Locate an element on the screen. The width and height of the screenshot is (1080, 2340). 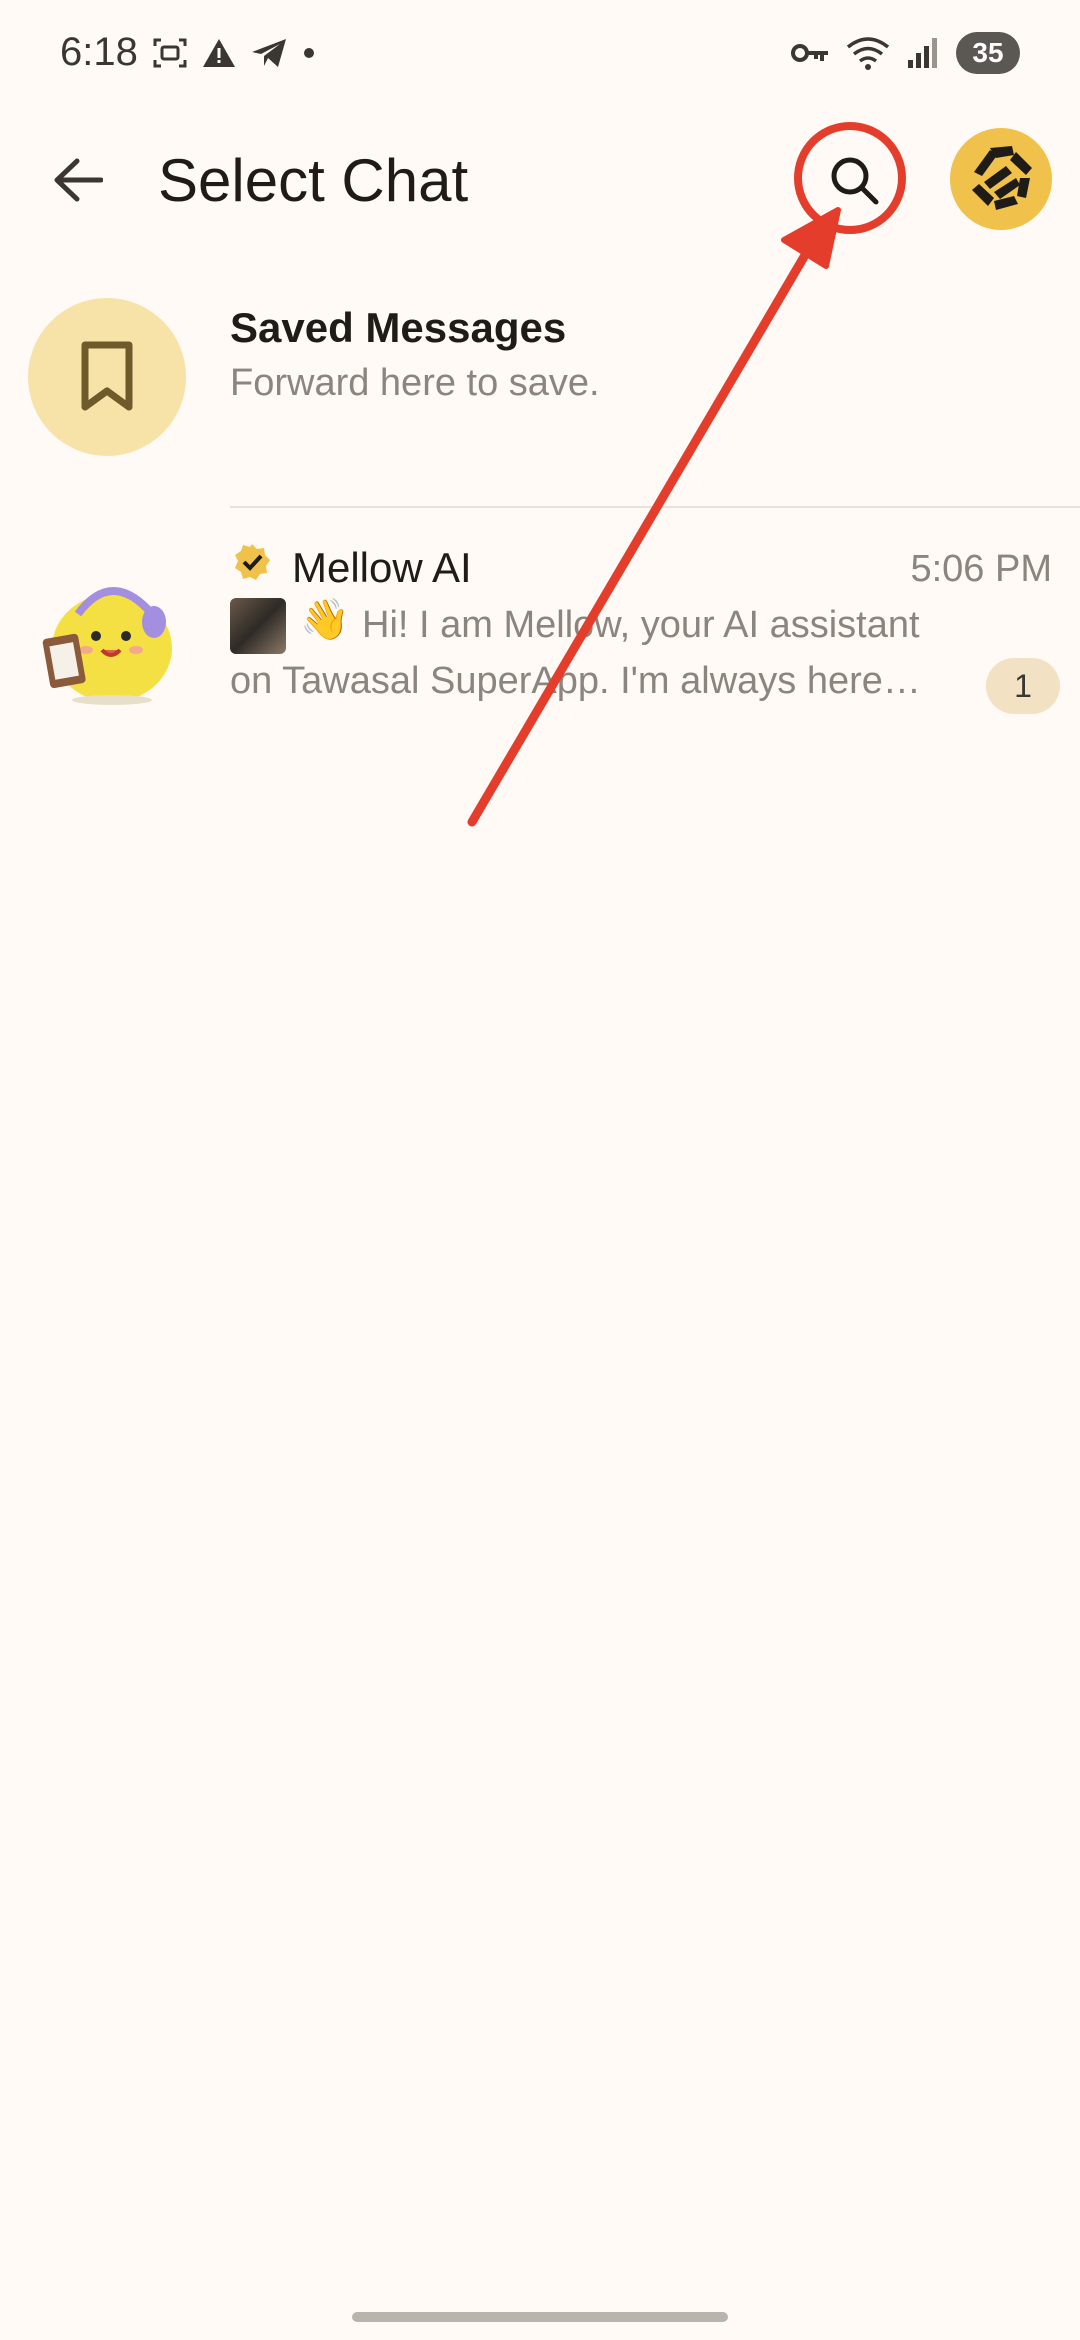
search-highlight-circle is located at coordinates (850, 178).